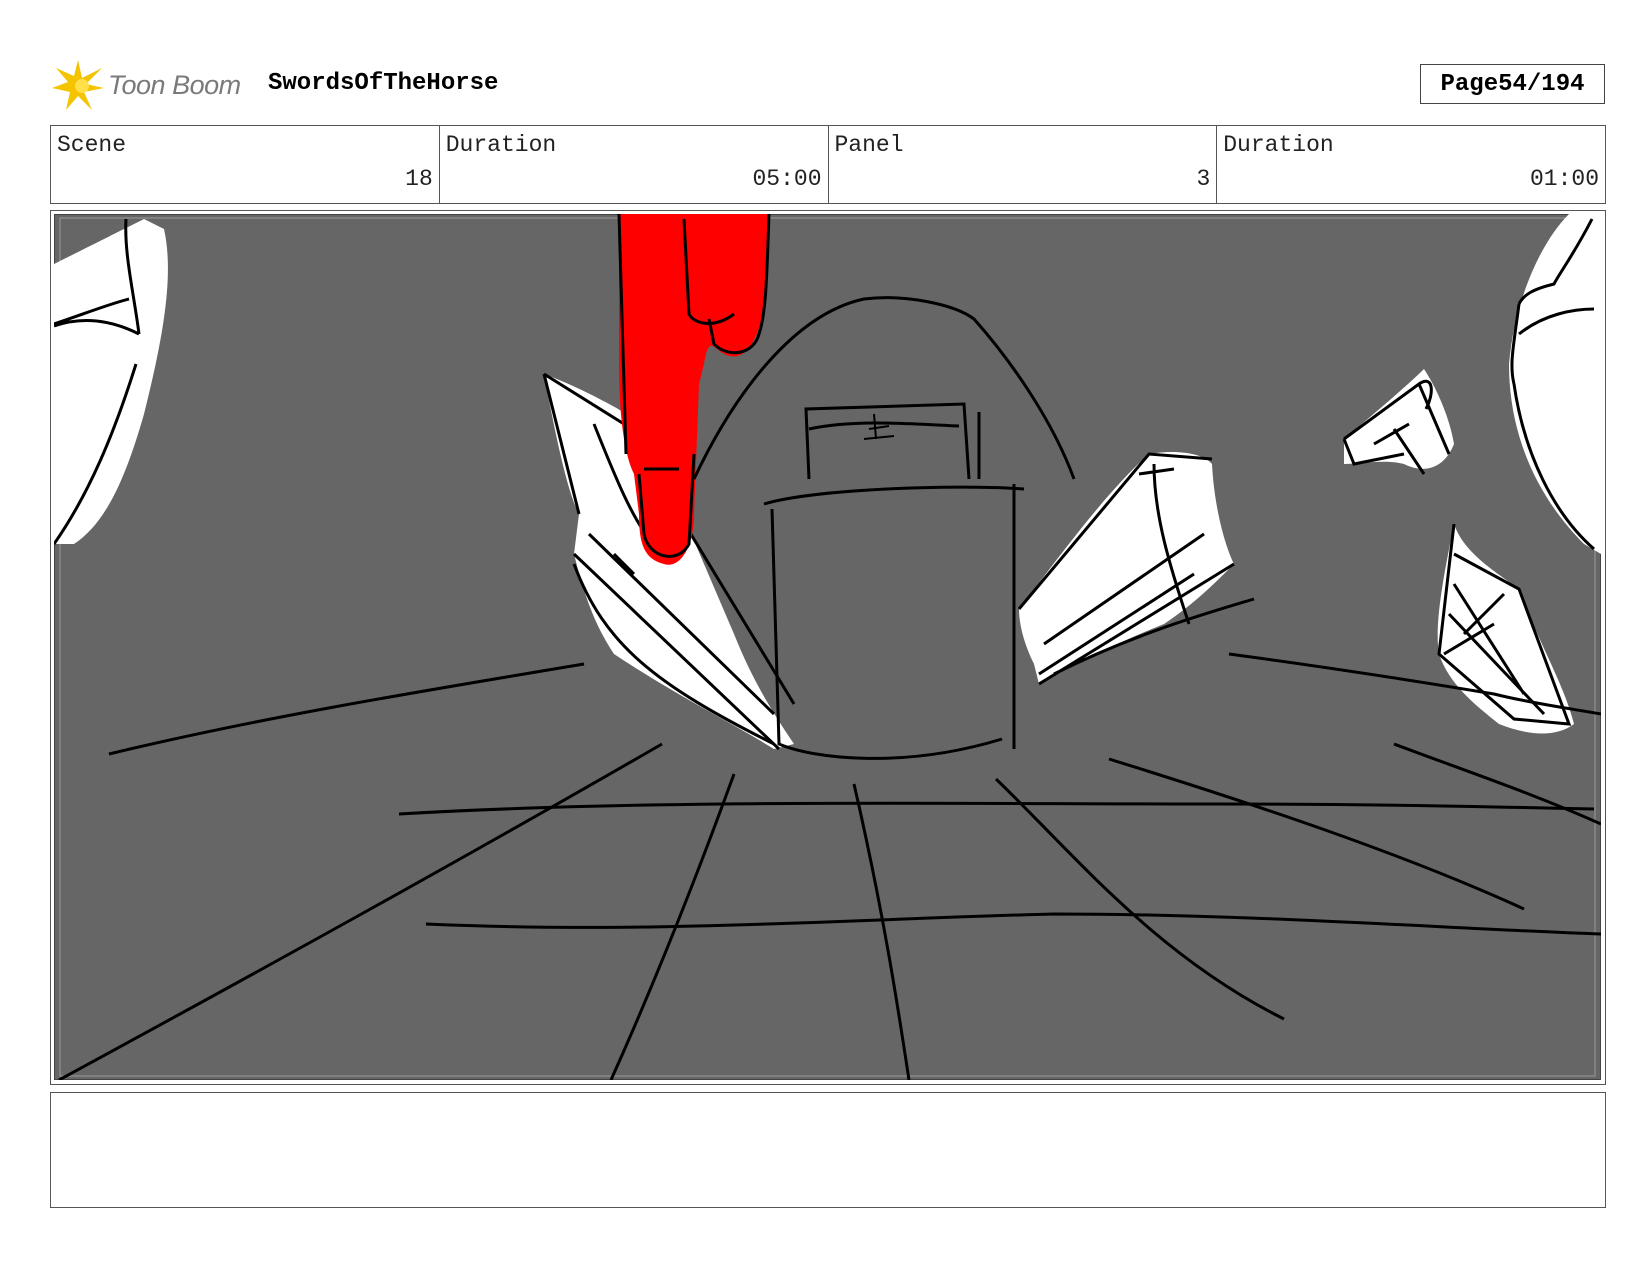 The image size is (1650, 1275). Describe the element at coordinates (92, 145) in the screenshot. I see `scene-label: Scene` at that location.